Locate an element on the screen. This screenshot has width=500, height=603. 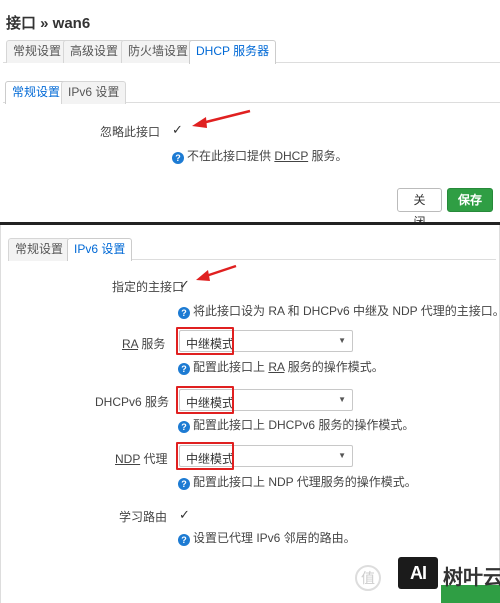
main-tab-bar: 常规设置 高级设置 防火墙设置 DHCP 服务器 is located at coordinates (251, 52).